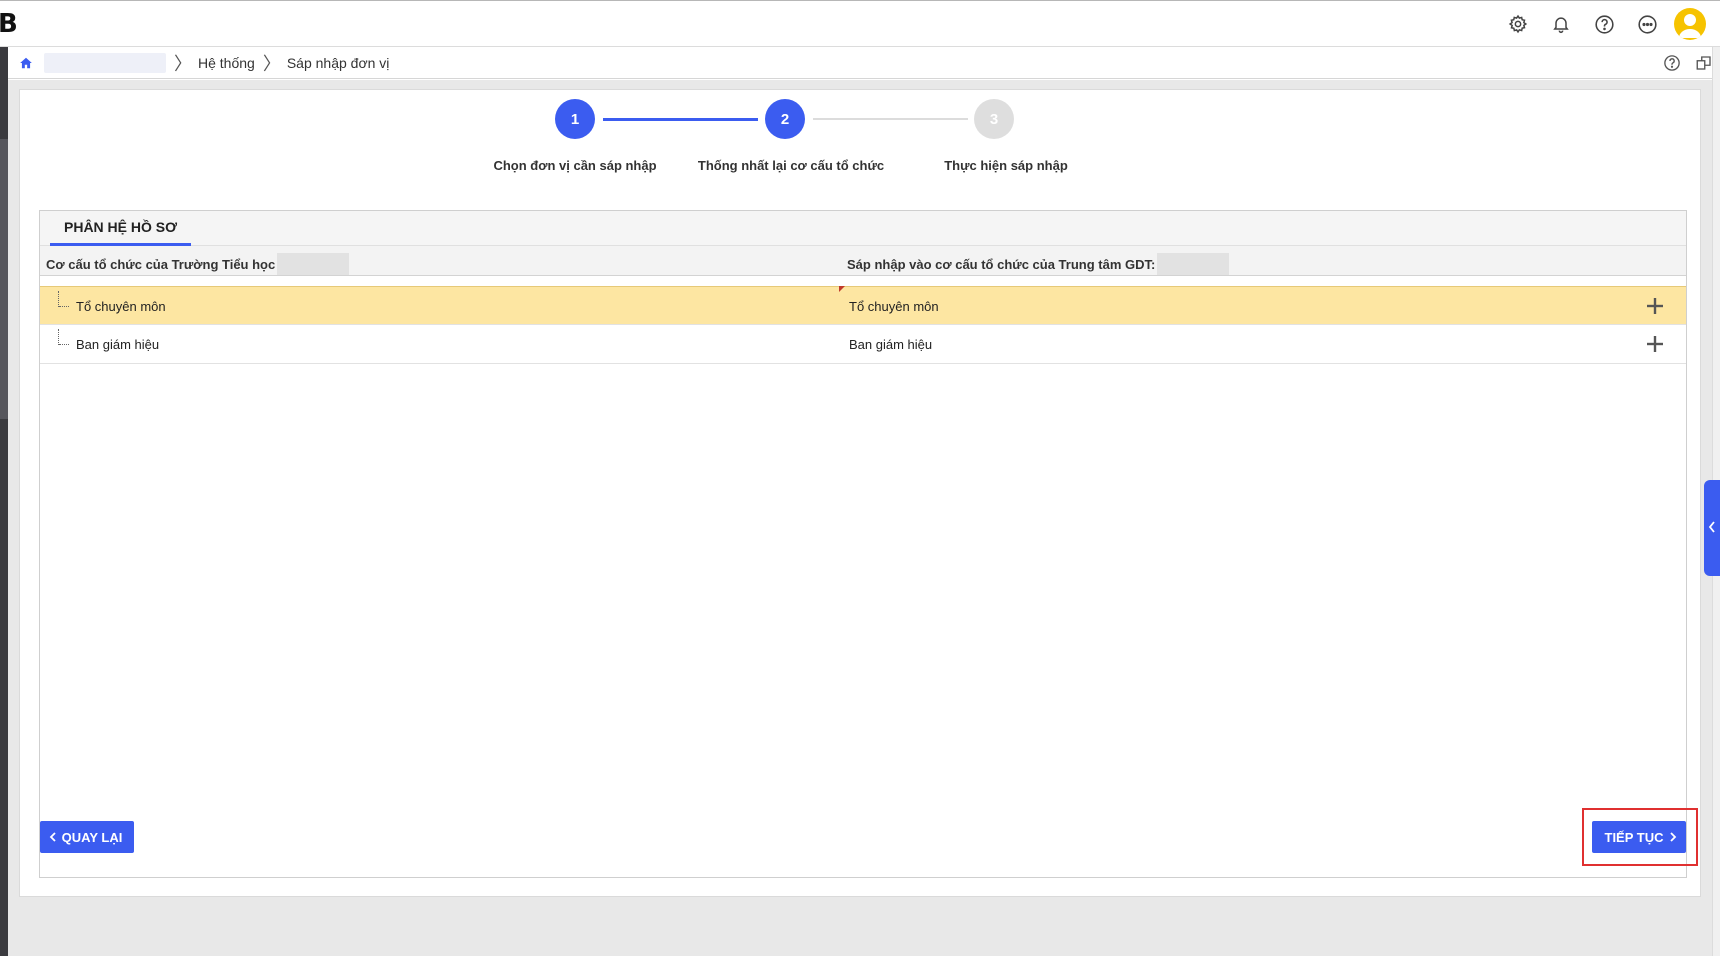 This screenshot has width=1720, height=956. Describe the element at coordinates (1690, 24) in the screenshot. I see `user-avatar-icon` at that location.